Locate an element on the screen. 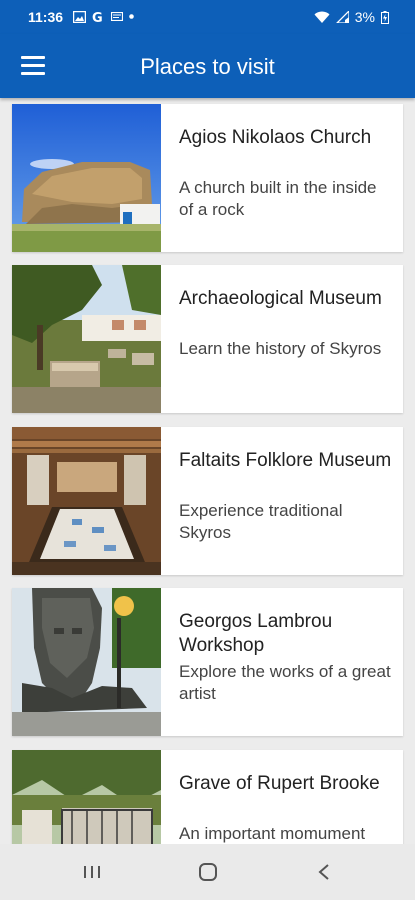 The height and width of the screenshot is (900, 415). place-description: An important momument is located at coordinates (272, 833).